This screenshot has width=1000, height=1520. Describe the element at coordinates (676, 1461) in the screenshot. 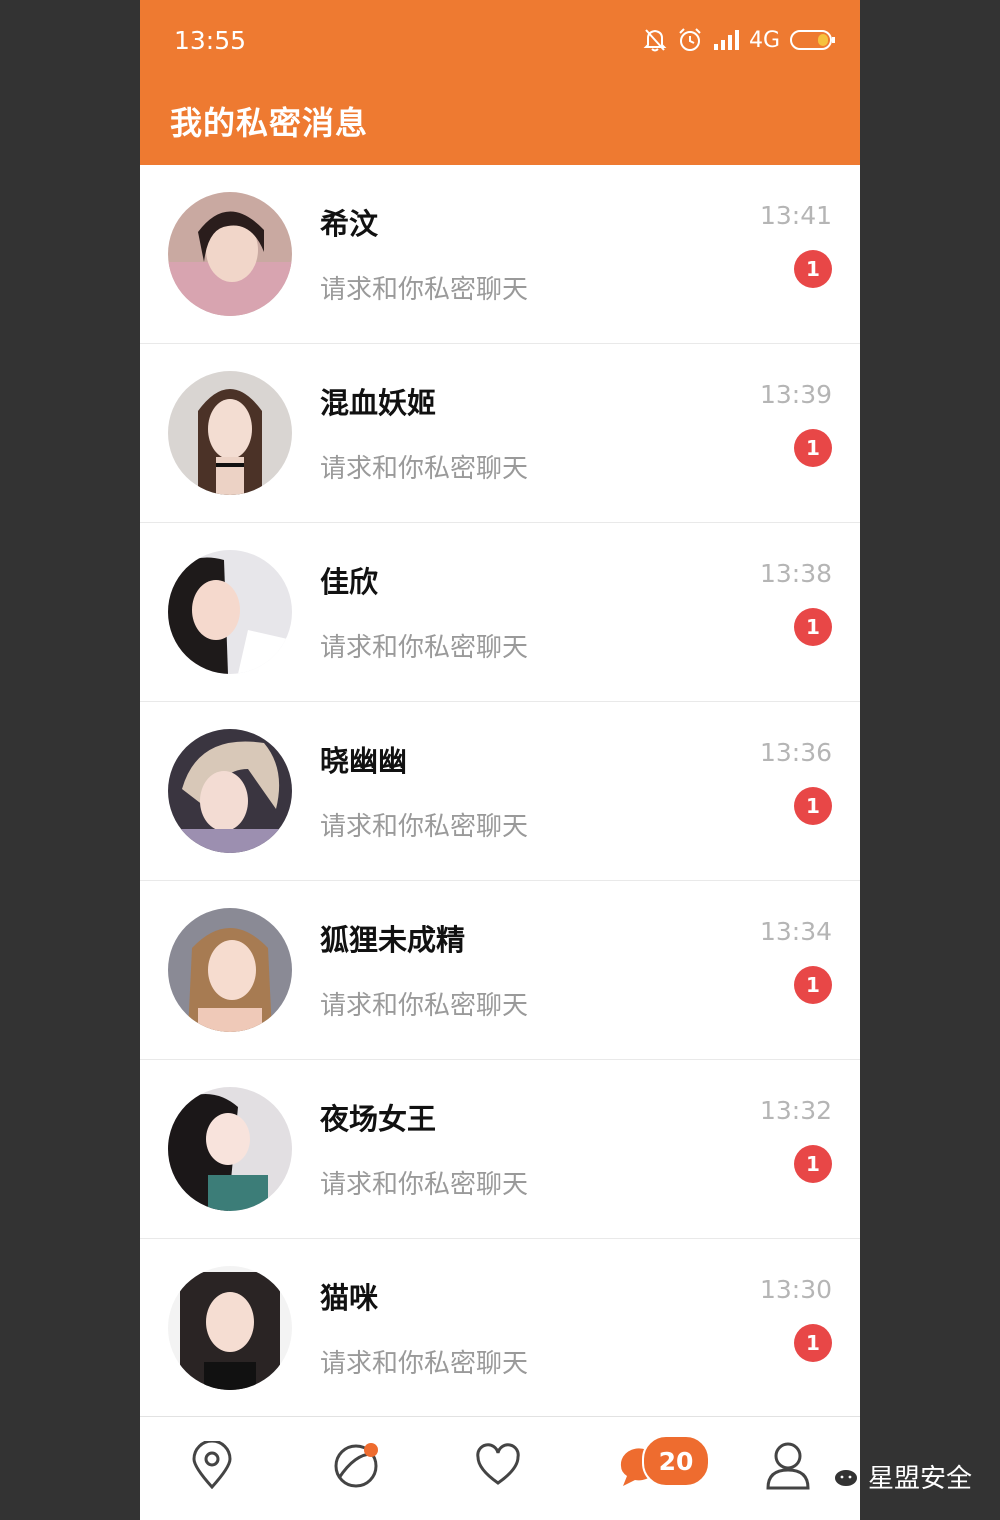

I see `messages-count-badge: 20` at that location.